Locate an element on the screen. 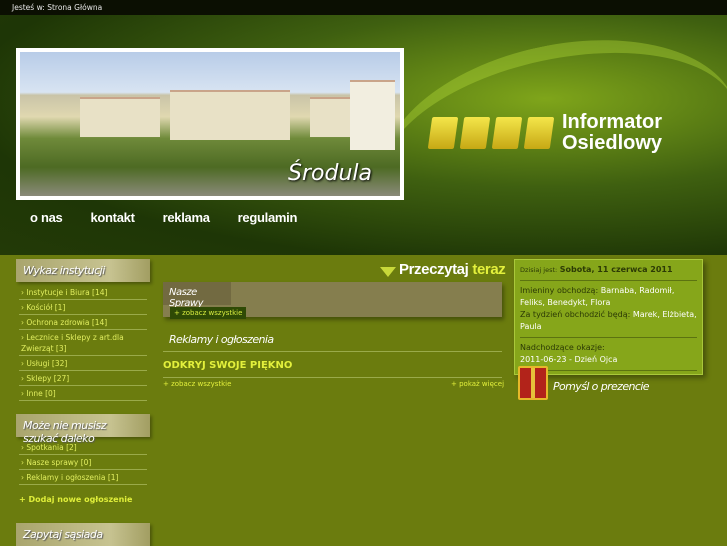  nasze-sprawy-panel: Nasze Sprawy + zobacz wszystkie is located at coordinates (332, 300).